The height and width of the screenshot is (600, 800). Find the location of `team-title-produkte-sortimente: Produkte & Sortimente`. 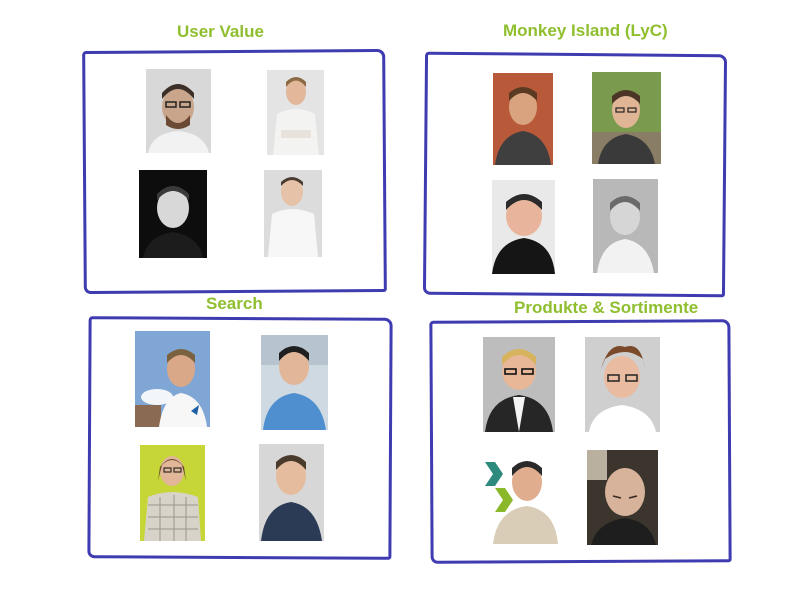

team-title-produkte-sortimente: Produkte & Sortimente is located at coordinates (606, 307).